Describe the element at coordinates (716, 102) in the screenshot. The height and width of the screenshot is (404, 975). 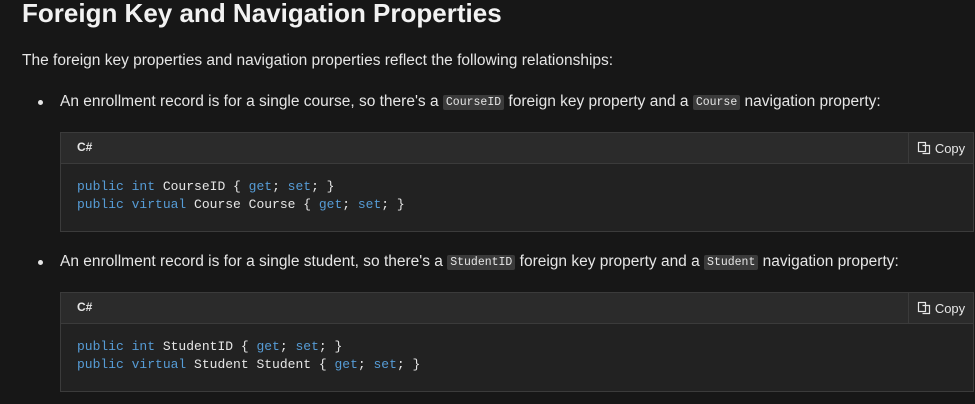
I see `inline-code-course: Course` at that location.